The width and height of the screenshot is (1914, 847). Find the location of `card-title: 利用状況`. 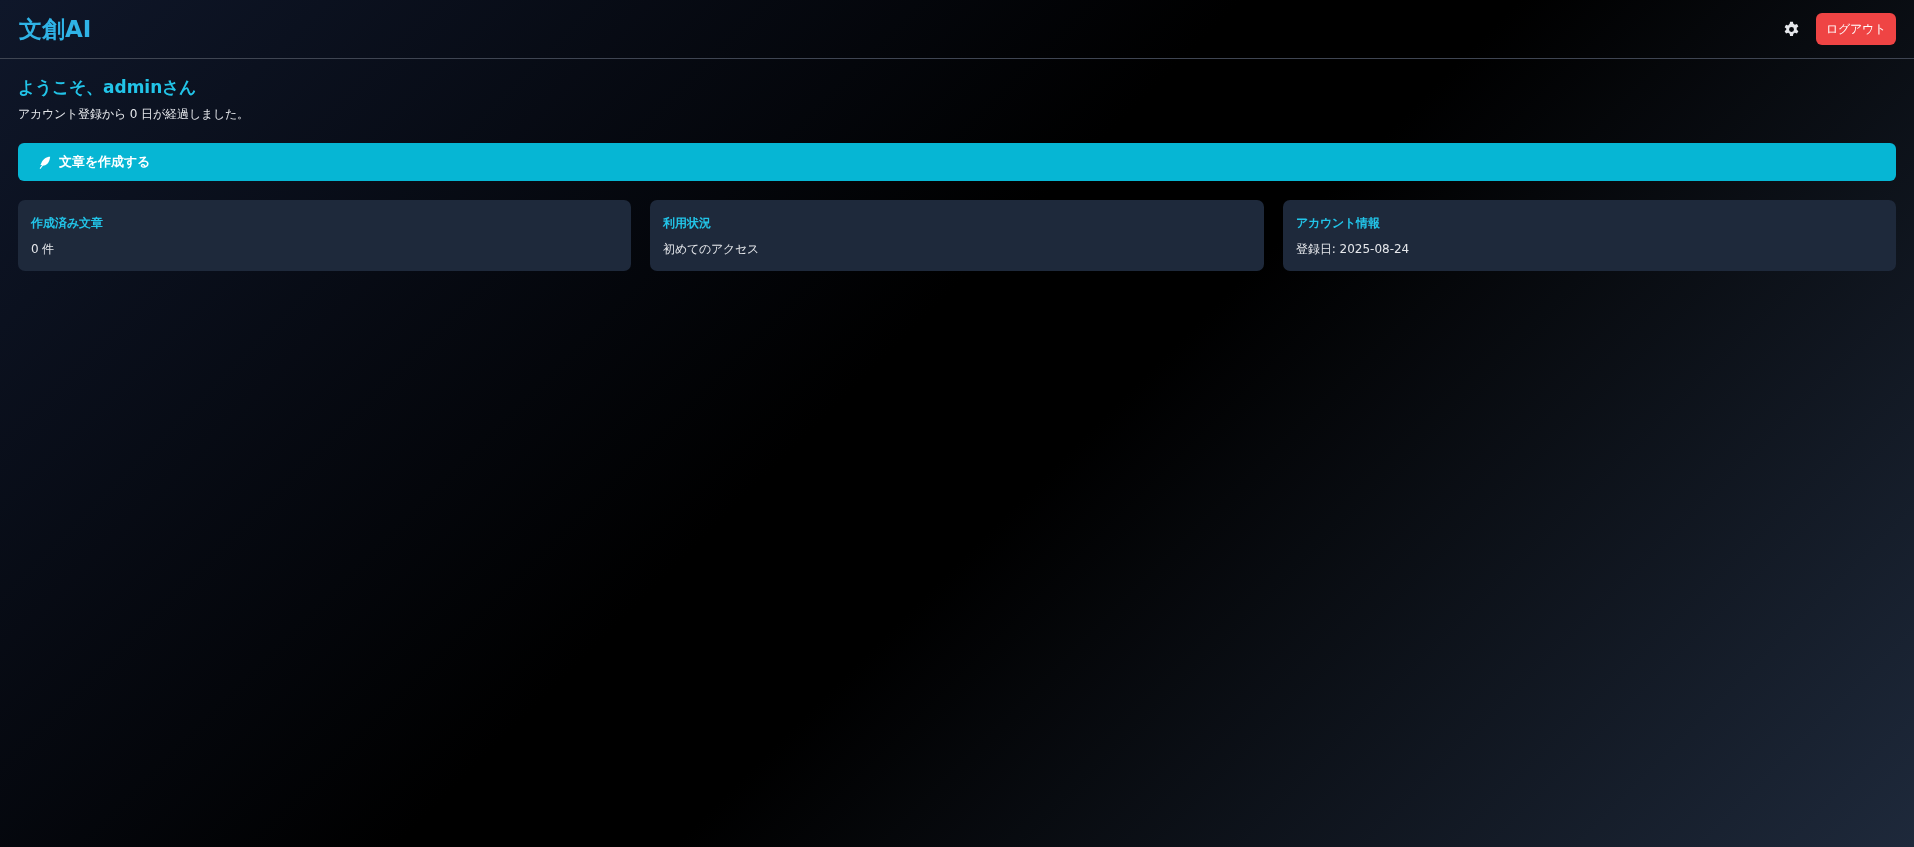

card-title: 利用状況 is located at coordinates (688, 224).